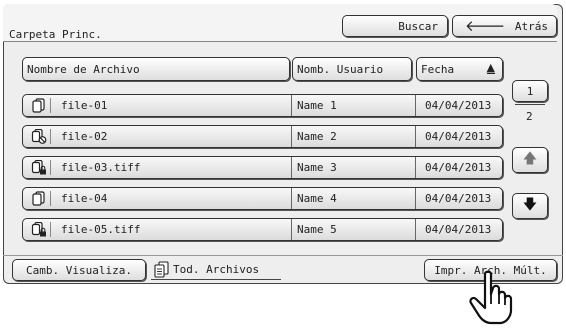 This screenshot has height=329, width=566. I want to click on file-user: Name 2, so click(317, 136).